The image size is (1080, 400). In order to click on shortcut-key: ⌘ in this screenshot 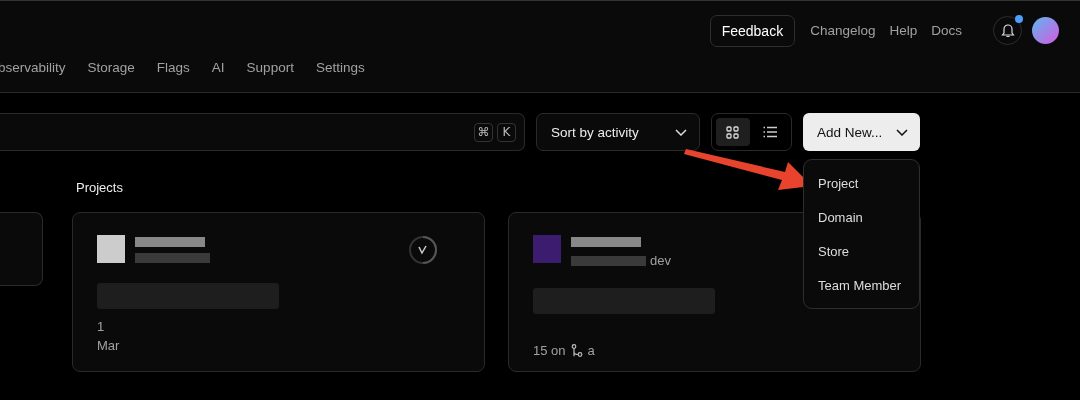, I will do `click(483, 132)`.